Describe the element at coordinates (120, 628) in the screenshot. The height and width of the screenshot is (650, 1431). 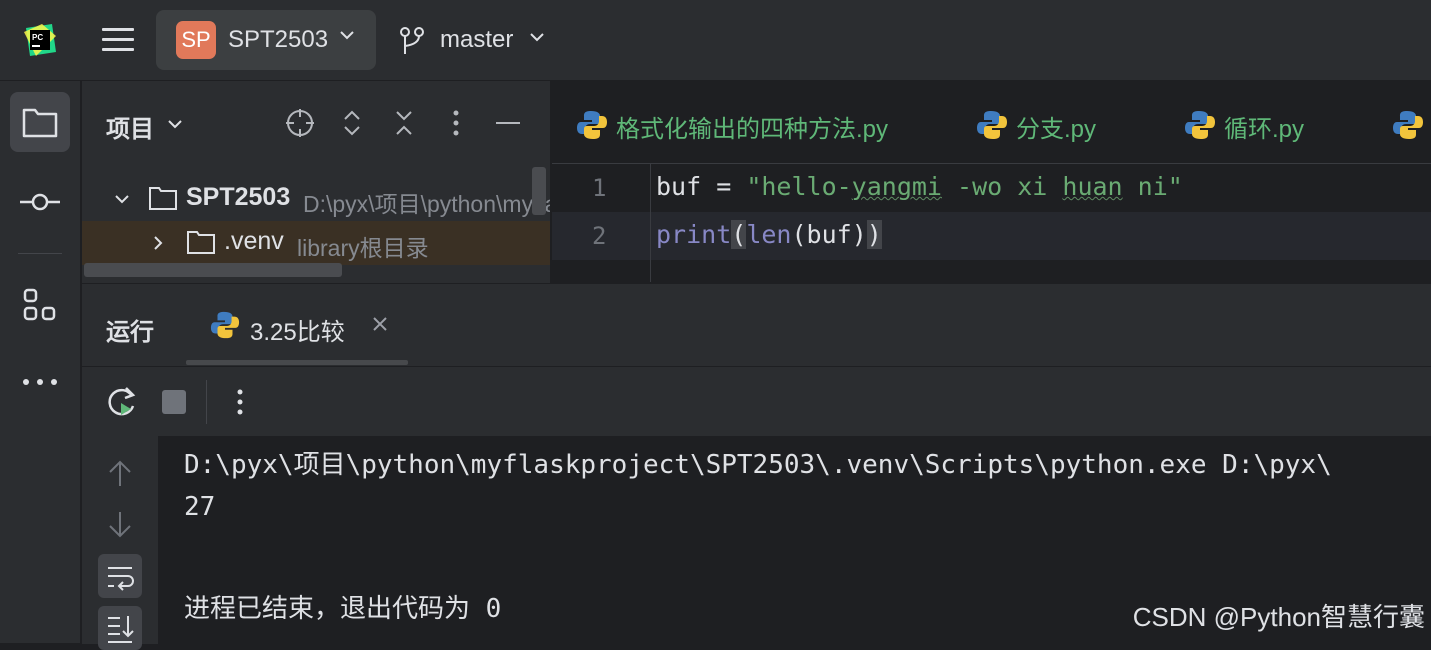
I see `scroll-to-end-icon` at that location.